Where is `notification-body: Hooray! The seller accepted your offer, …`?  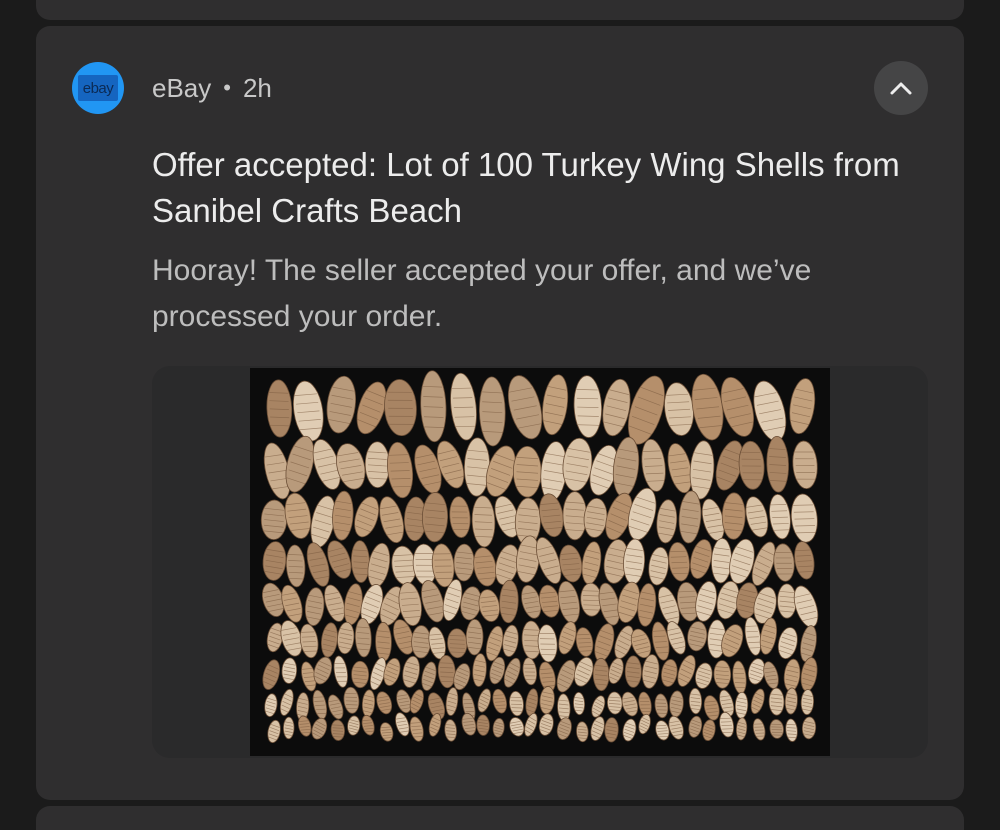
notification-body: Hooray! The seller accepted your offer, … is located at coordinates (482, 293).